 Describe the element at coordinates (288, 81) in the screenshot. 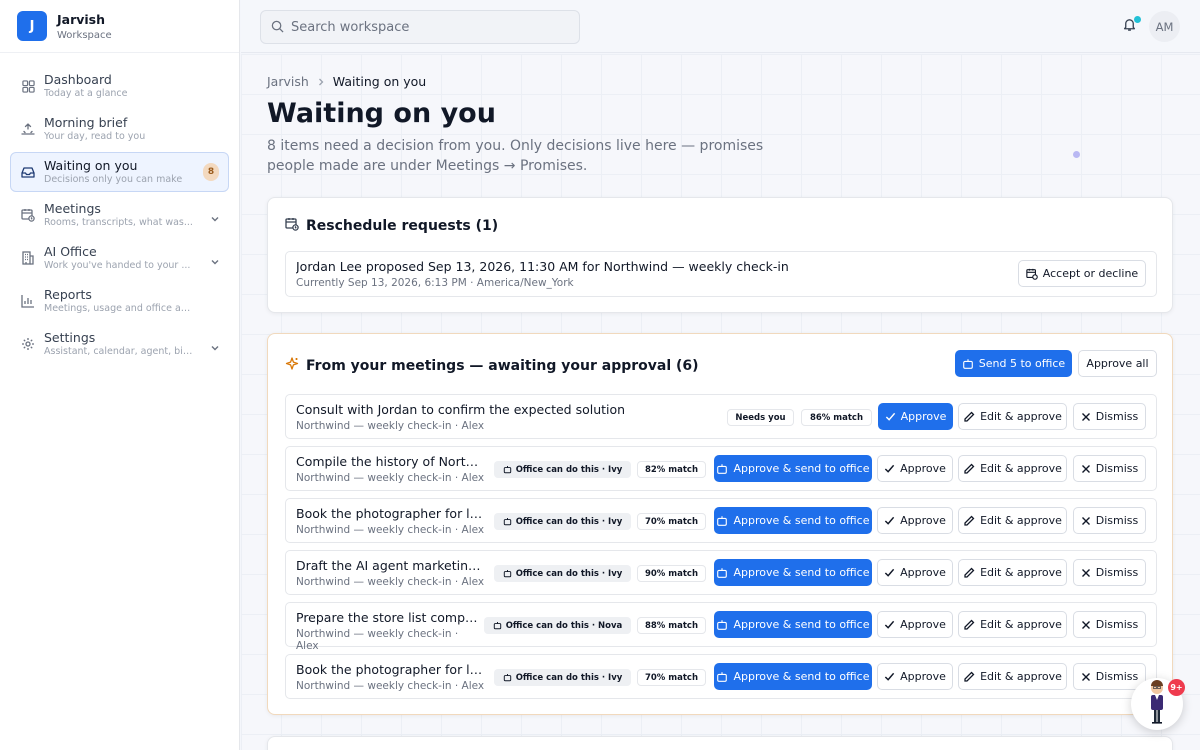

I see `breadcrumb-root: Jarvish` at that location.